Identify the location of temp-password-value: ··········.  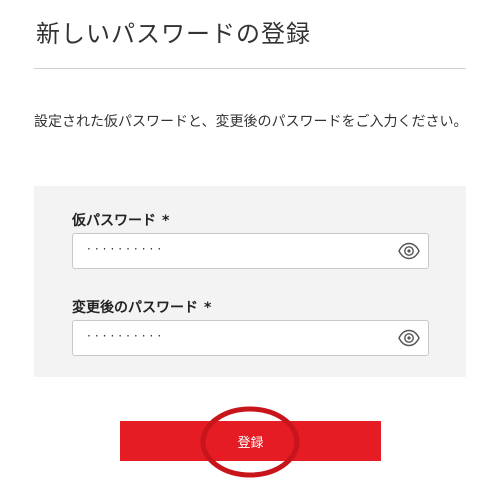
(126, 249).